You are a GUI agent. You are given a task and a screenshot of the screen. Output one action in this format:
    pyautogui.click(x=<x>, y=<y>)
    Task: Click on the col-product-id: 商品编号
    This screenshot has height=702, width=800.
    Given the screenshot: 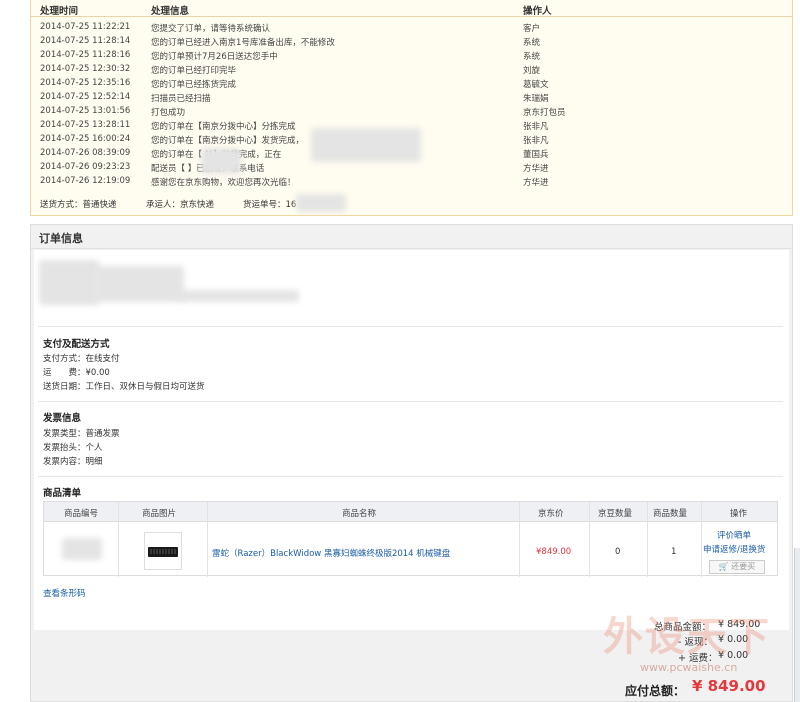 What is the action you would take?
    pyautogui.click(x=81, y=514)
    